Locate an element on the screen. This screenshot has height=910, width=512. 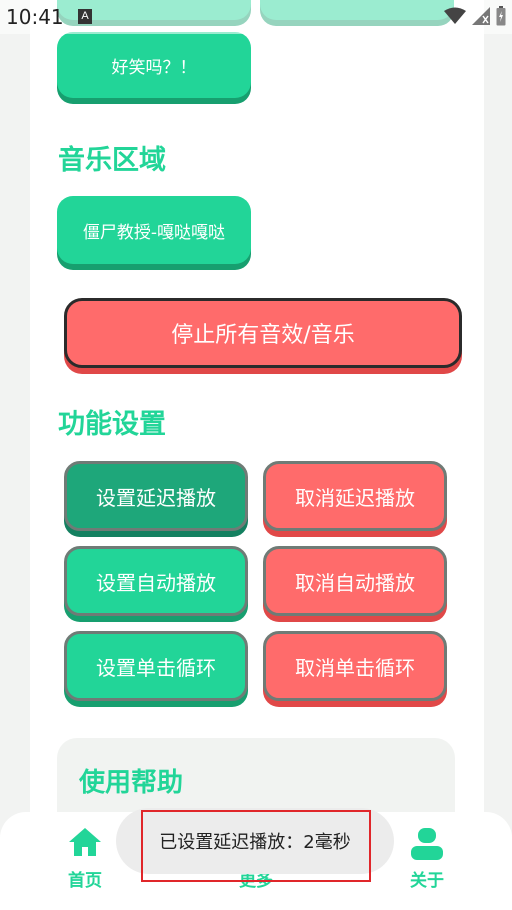
joke-sound-button: 好笑吗？！ is located at coordinates (154, 65).